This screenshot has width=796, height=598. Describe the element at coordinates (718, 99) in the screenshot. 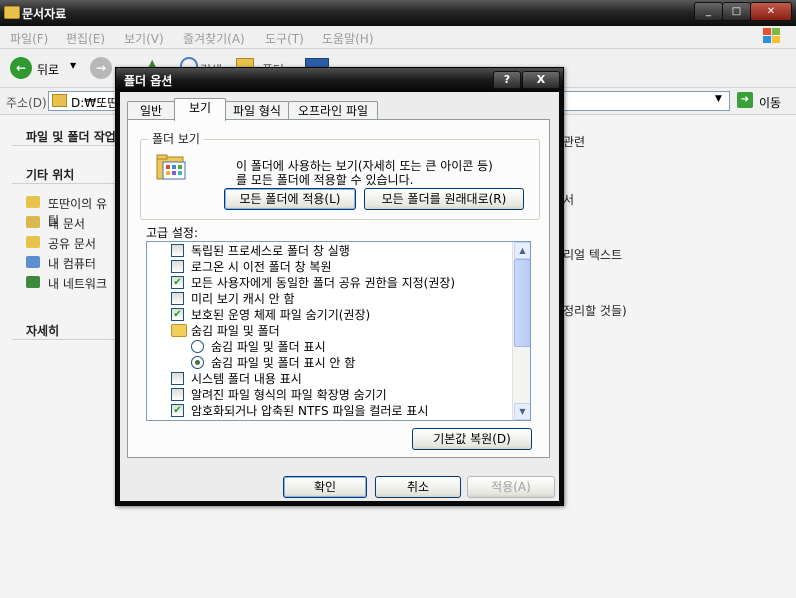

I see `address-dropdown-icon: ▼` at that location.